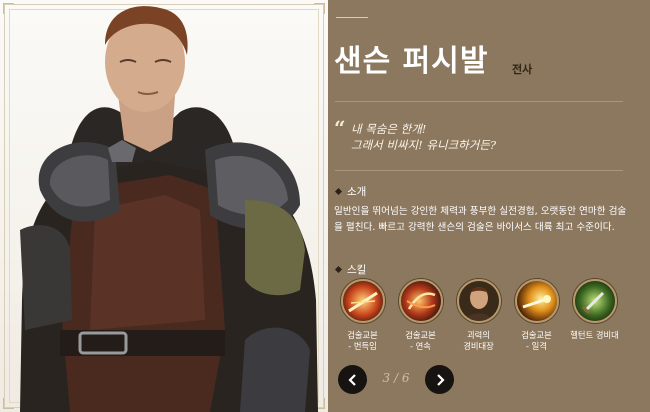 Image resolution: width=650 pixels, height=412 pixels. What do you see at coordinates (362, 301) in the screenshot?
I see `flash-slash-icon` at bounding box center [362, 301].